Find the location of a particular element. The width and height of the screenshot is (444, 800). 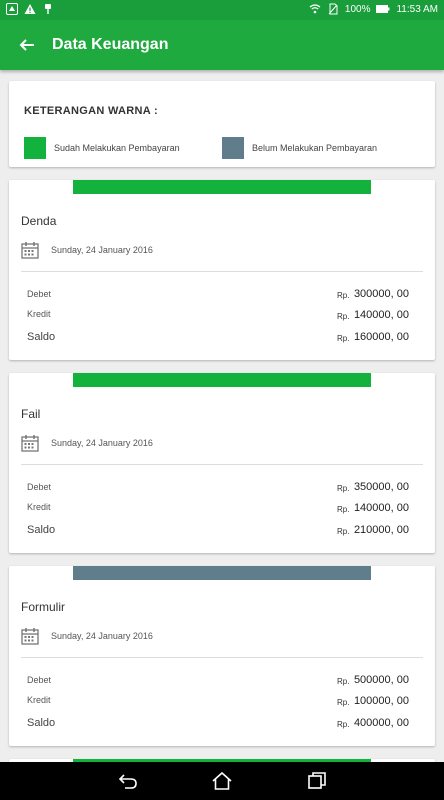

entry-name: Fail is located at coordinates (31, 414).